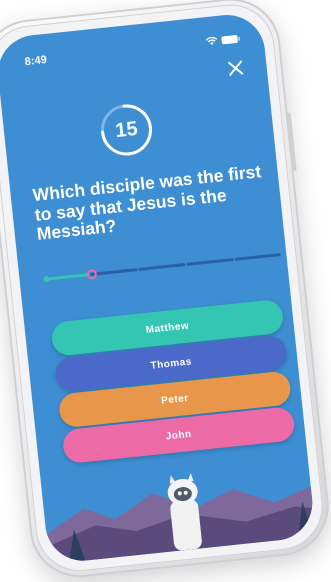 The image size is (331, 582). I want to click on question-progress, so click(162, 268).